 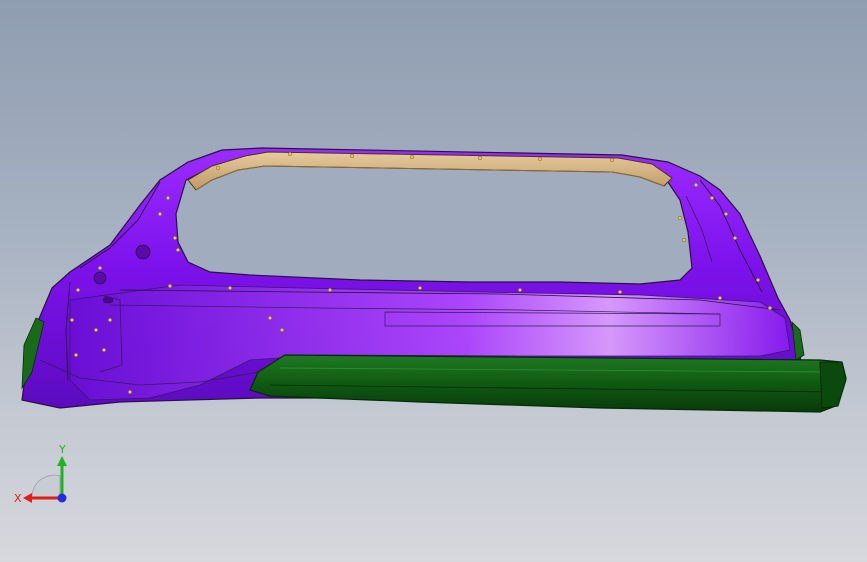 What do you see at coordinates (434, 221) in the screenshot?
I see `window-opening` at bounding box center [434, 221].